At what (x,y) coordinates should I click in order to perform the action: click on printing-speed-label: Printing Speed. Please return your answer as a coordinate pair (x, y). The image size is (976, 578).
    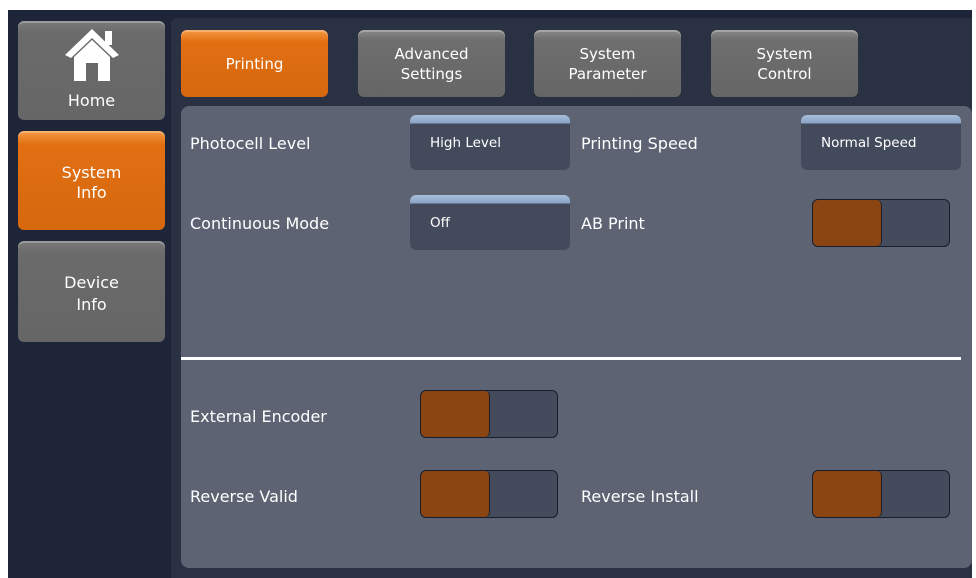
    Looking at the image, I should click on (639, 143).